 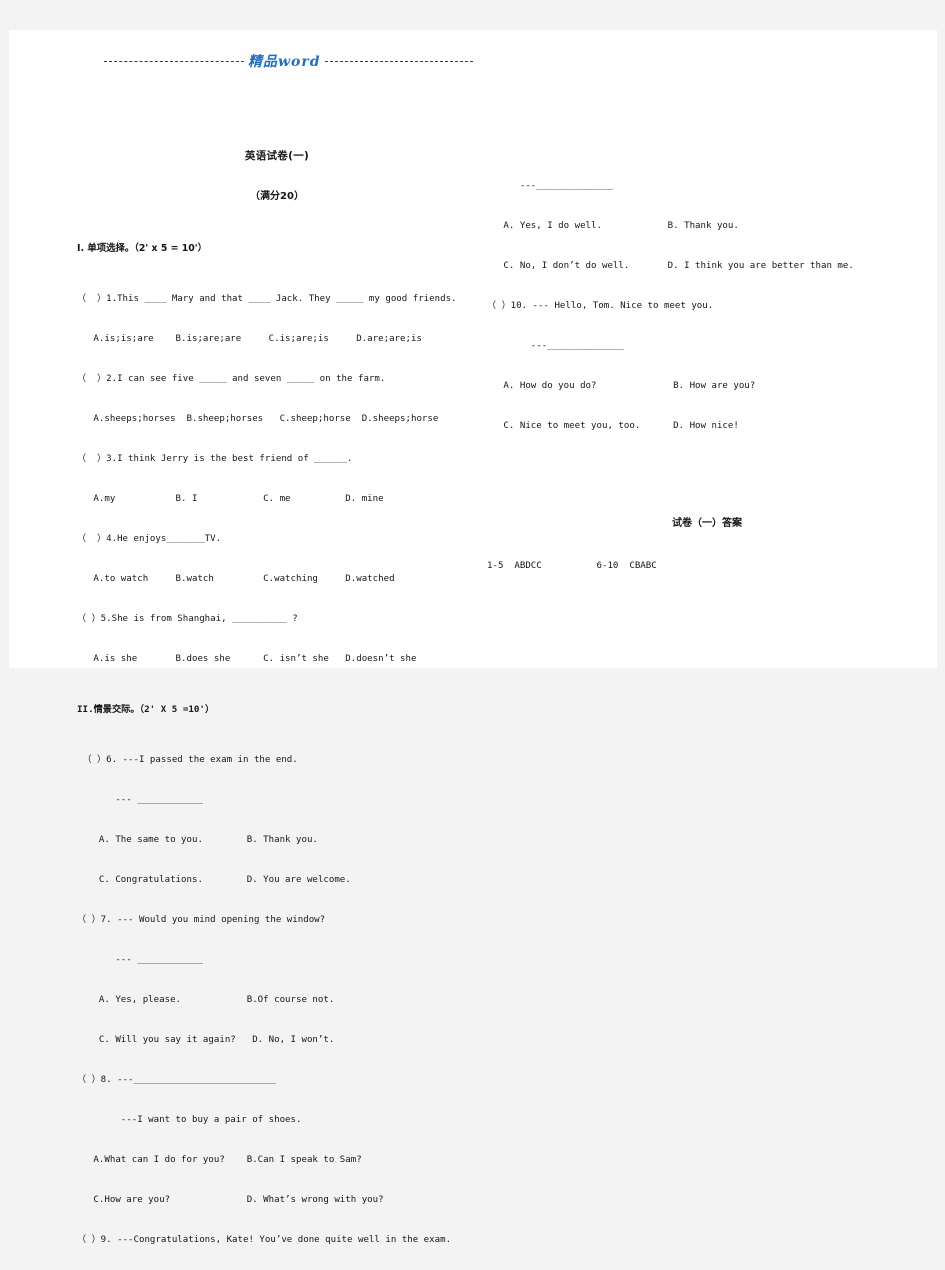 What do you see at coordinates (146, 709) in the screenshot?
I see `section-two-heading: II.情景交际。（2' X 5 =10'）` at bounding box center [146, 709].